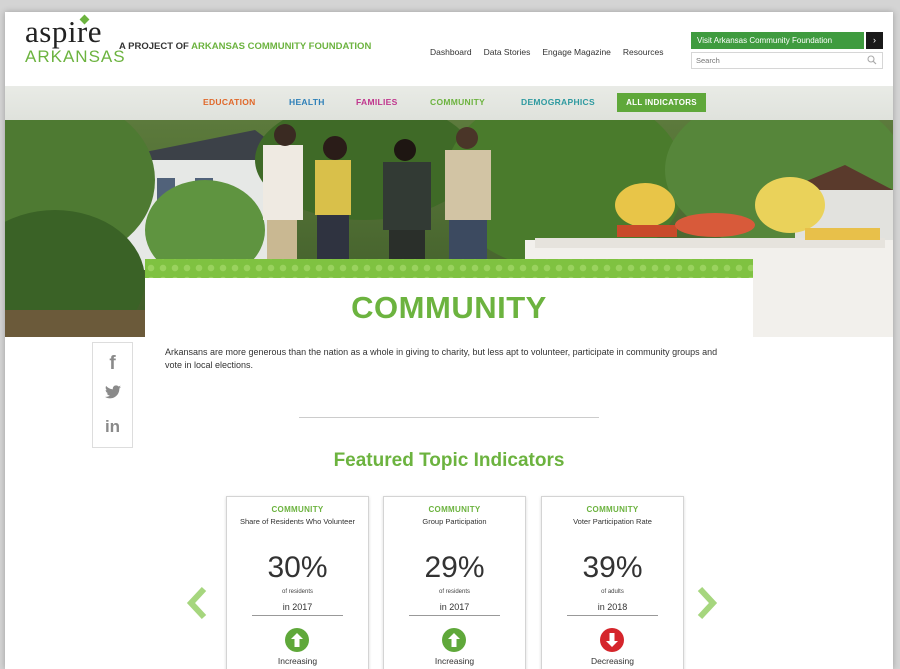 The width and height of the screenshot is (900, 669). What do you see at coordinates (612, 592) in the screenshot?
I see `card-unit: of adults` at bounding box center [612, 592].